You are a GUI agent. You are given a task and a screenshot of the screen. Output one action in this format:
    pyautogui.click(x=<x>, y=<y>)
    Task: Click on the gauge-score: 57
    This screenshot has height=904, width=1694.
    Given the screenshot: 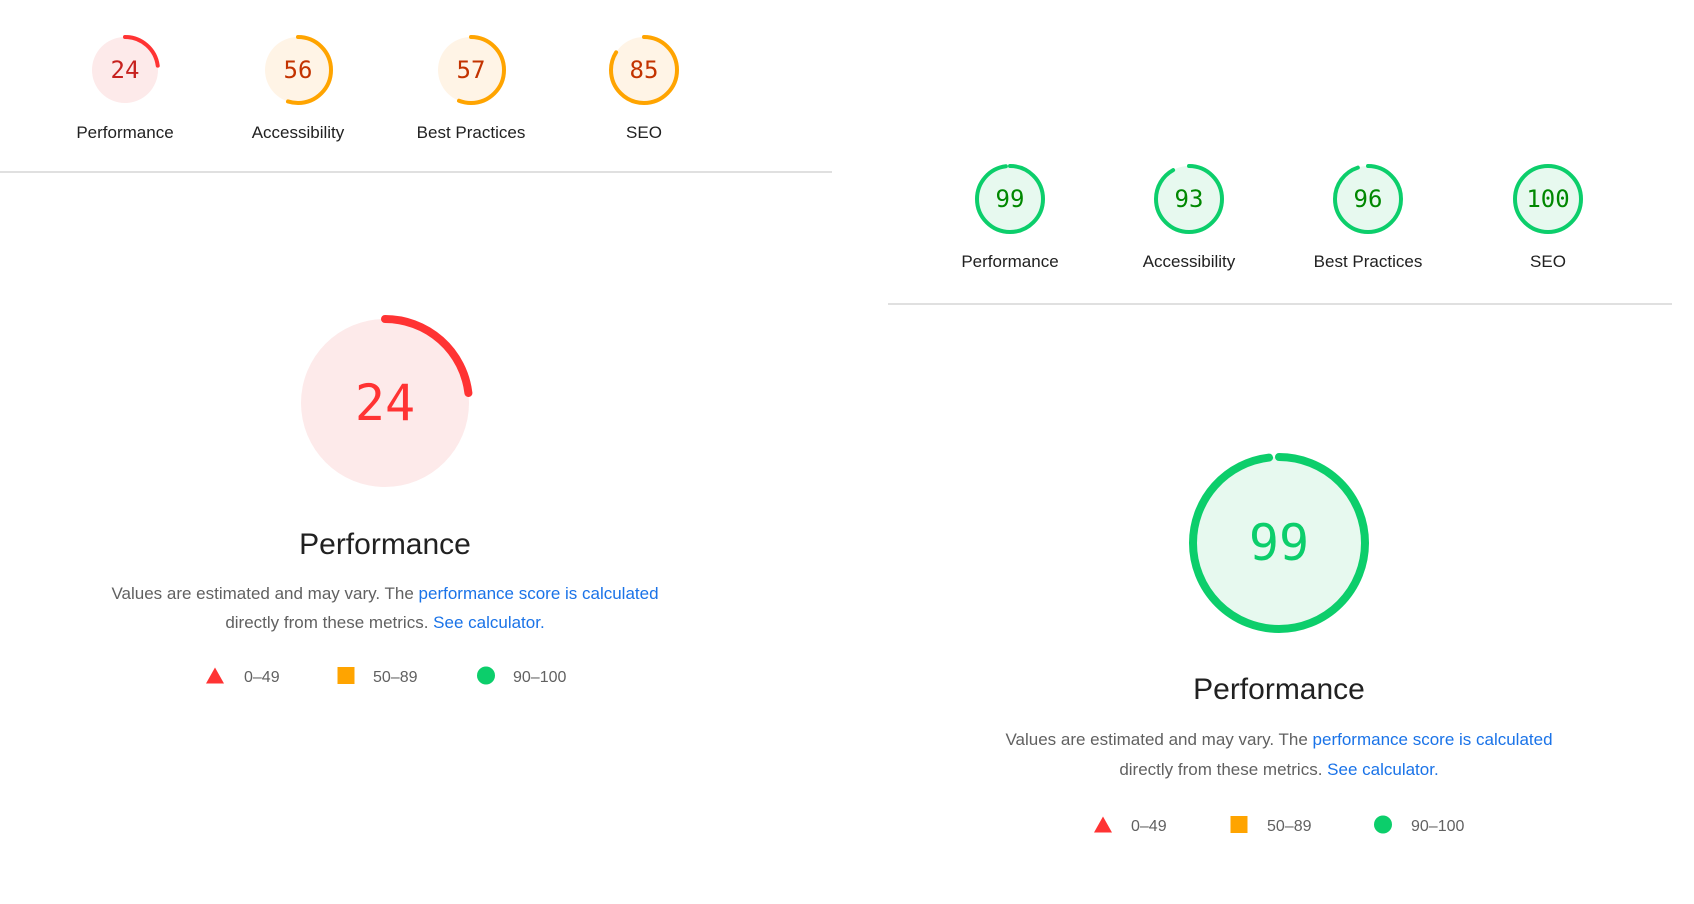 What is the action you would take?
    pyautogui.click(x=471, y=70)
    